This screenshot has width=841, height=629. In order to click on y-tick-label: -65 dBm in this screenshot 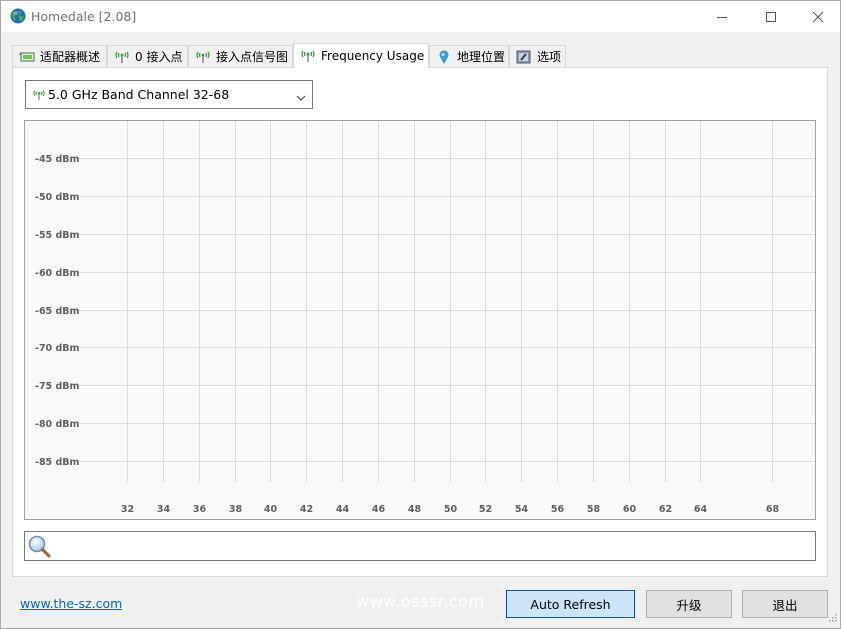, I will do `click(57, 311)`.